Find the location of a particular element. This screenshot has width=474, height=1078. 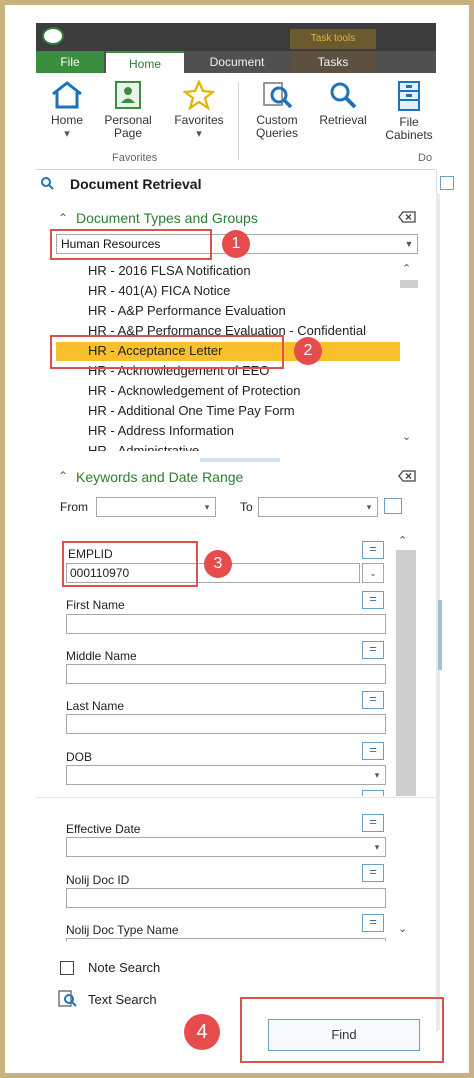

personal-page-icon is located at coordinates (128, 95).